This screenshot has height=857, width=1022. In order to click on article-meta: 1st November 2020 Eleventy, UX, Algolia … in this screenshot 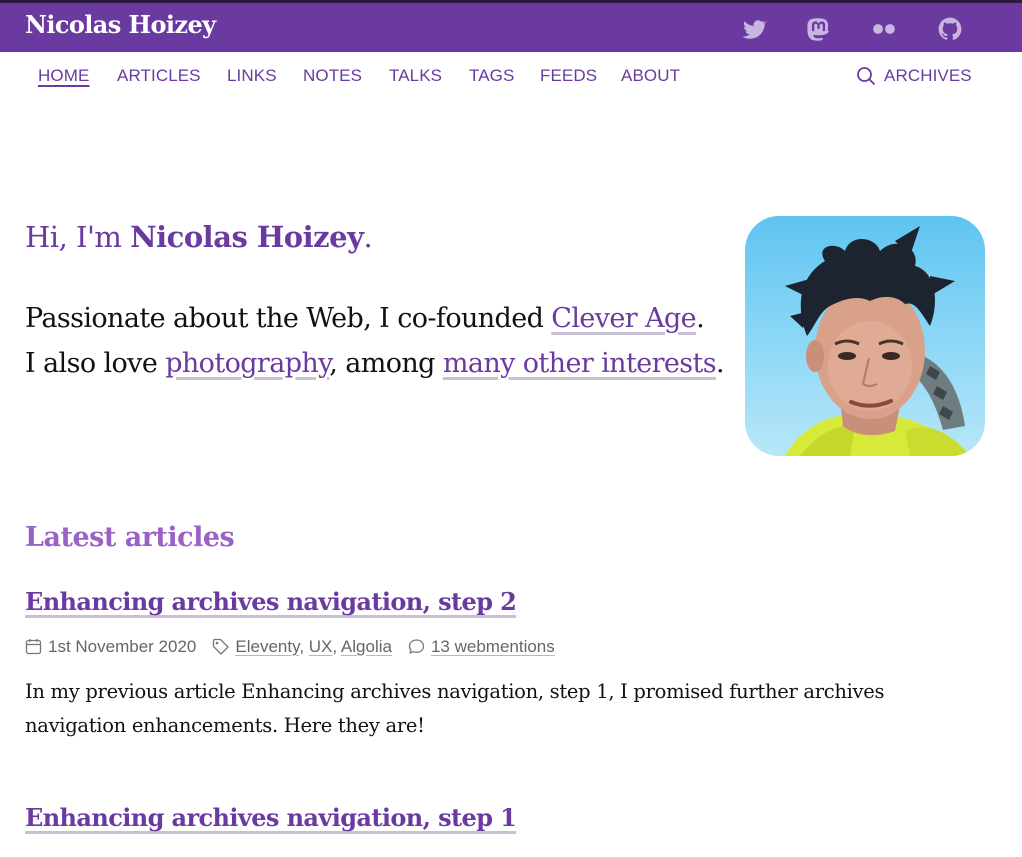, I will do `click(290, 648)`.